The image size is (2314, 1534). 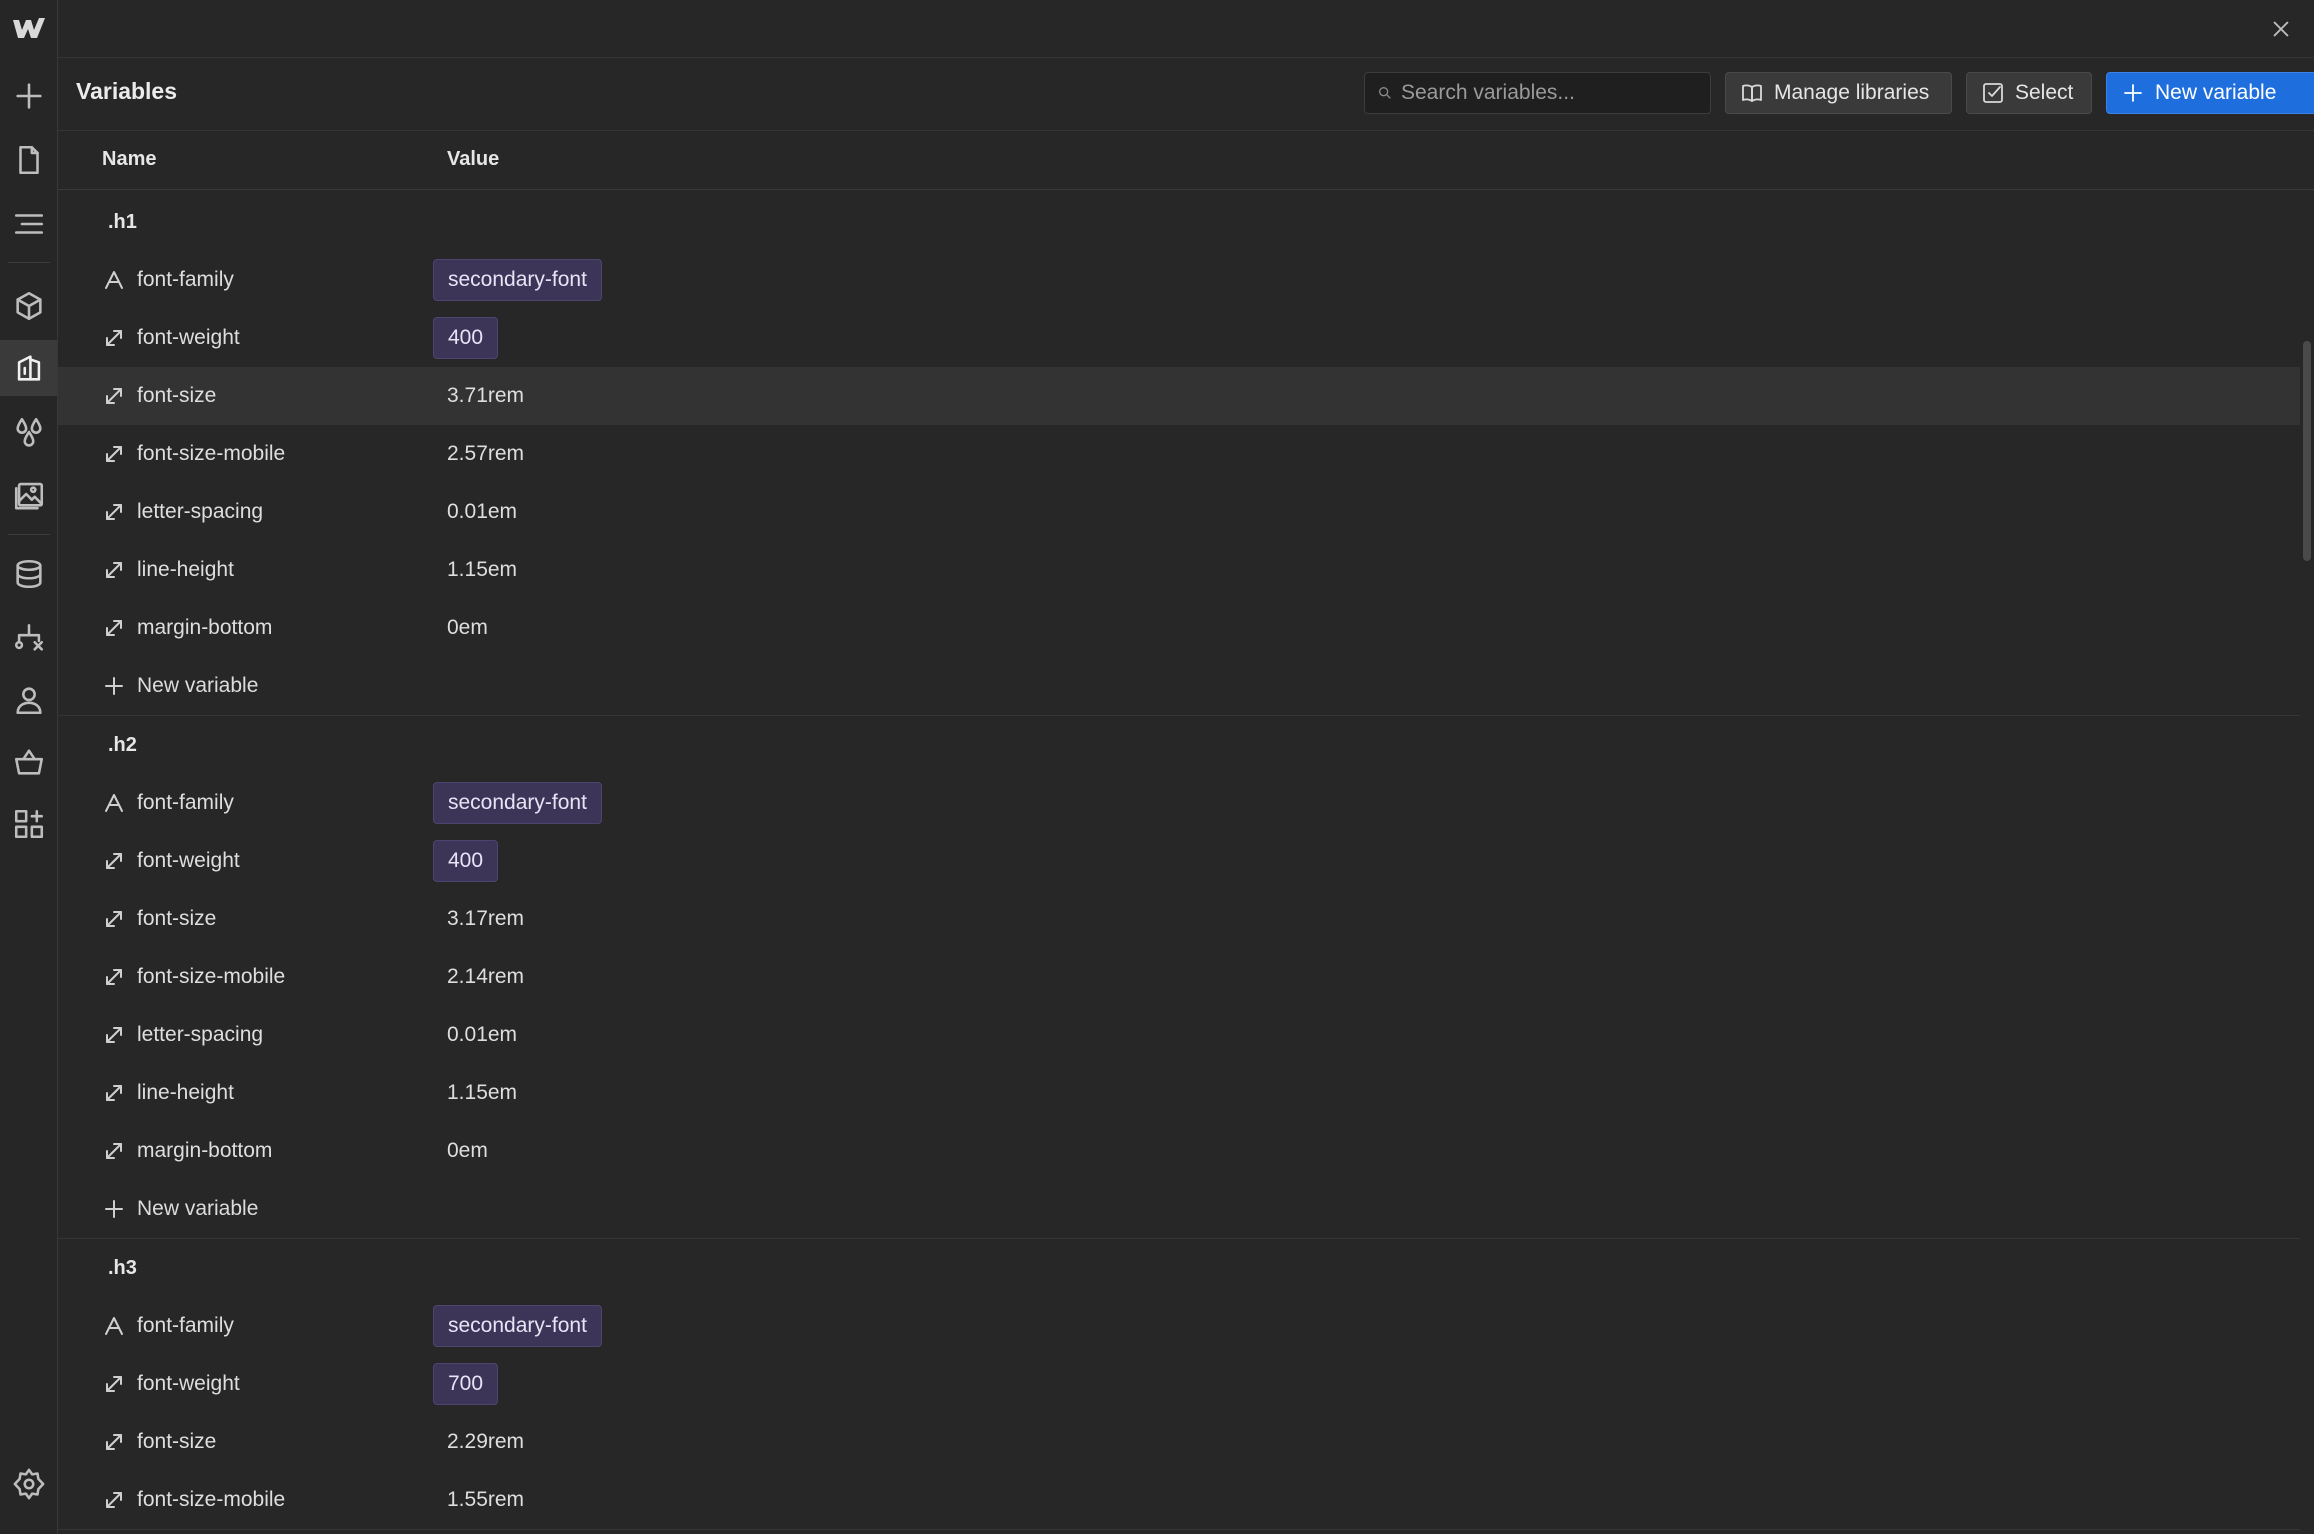 What do you see at coordinates (28, 824) in the screenshot?
I see `apps-icon` at bounding box center [28, 824].